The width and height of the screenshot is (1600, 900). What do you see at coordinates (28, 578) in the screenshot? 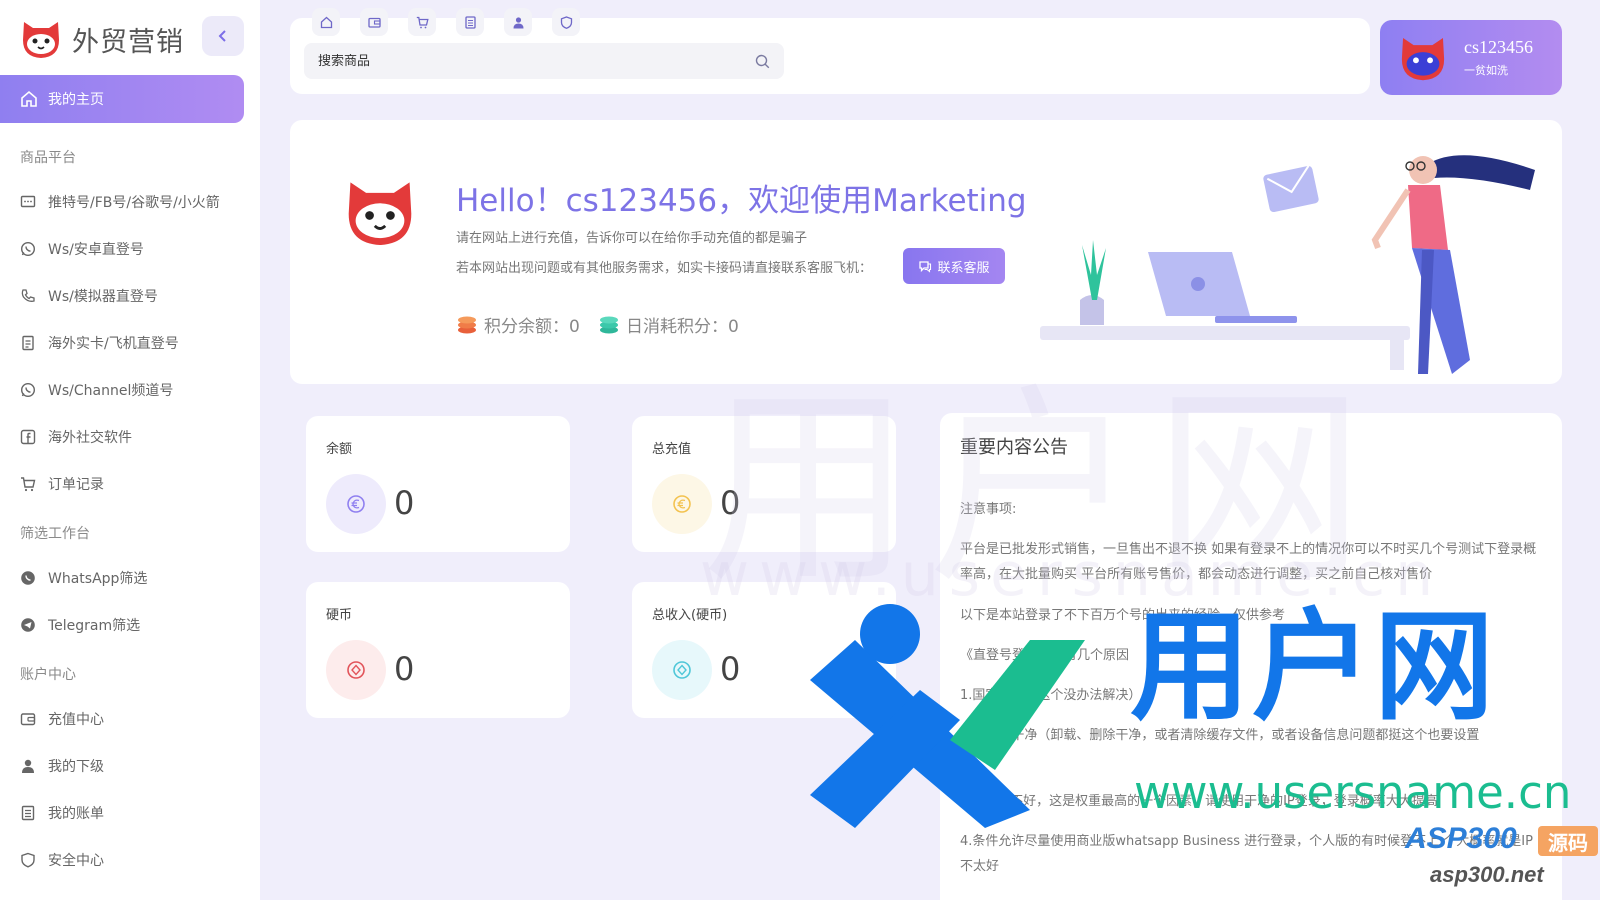
I see `whatsapp-filled-icon` at bounding box center [28, 578].